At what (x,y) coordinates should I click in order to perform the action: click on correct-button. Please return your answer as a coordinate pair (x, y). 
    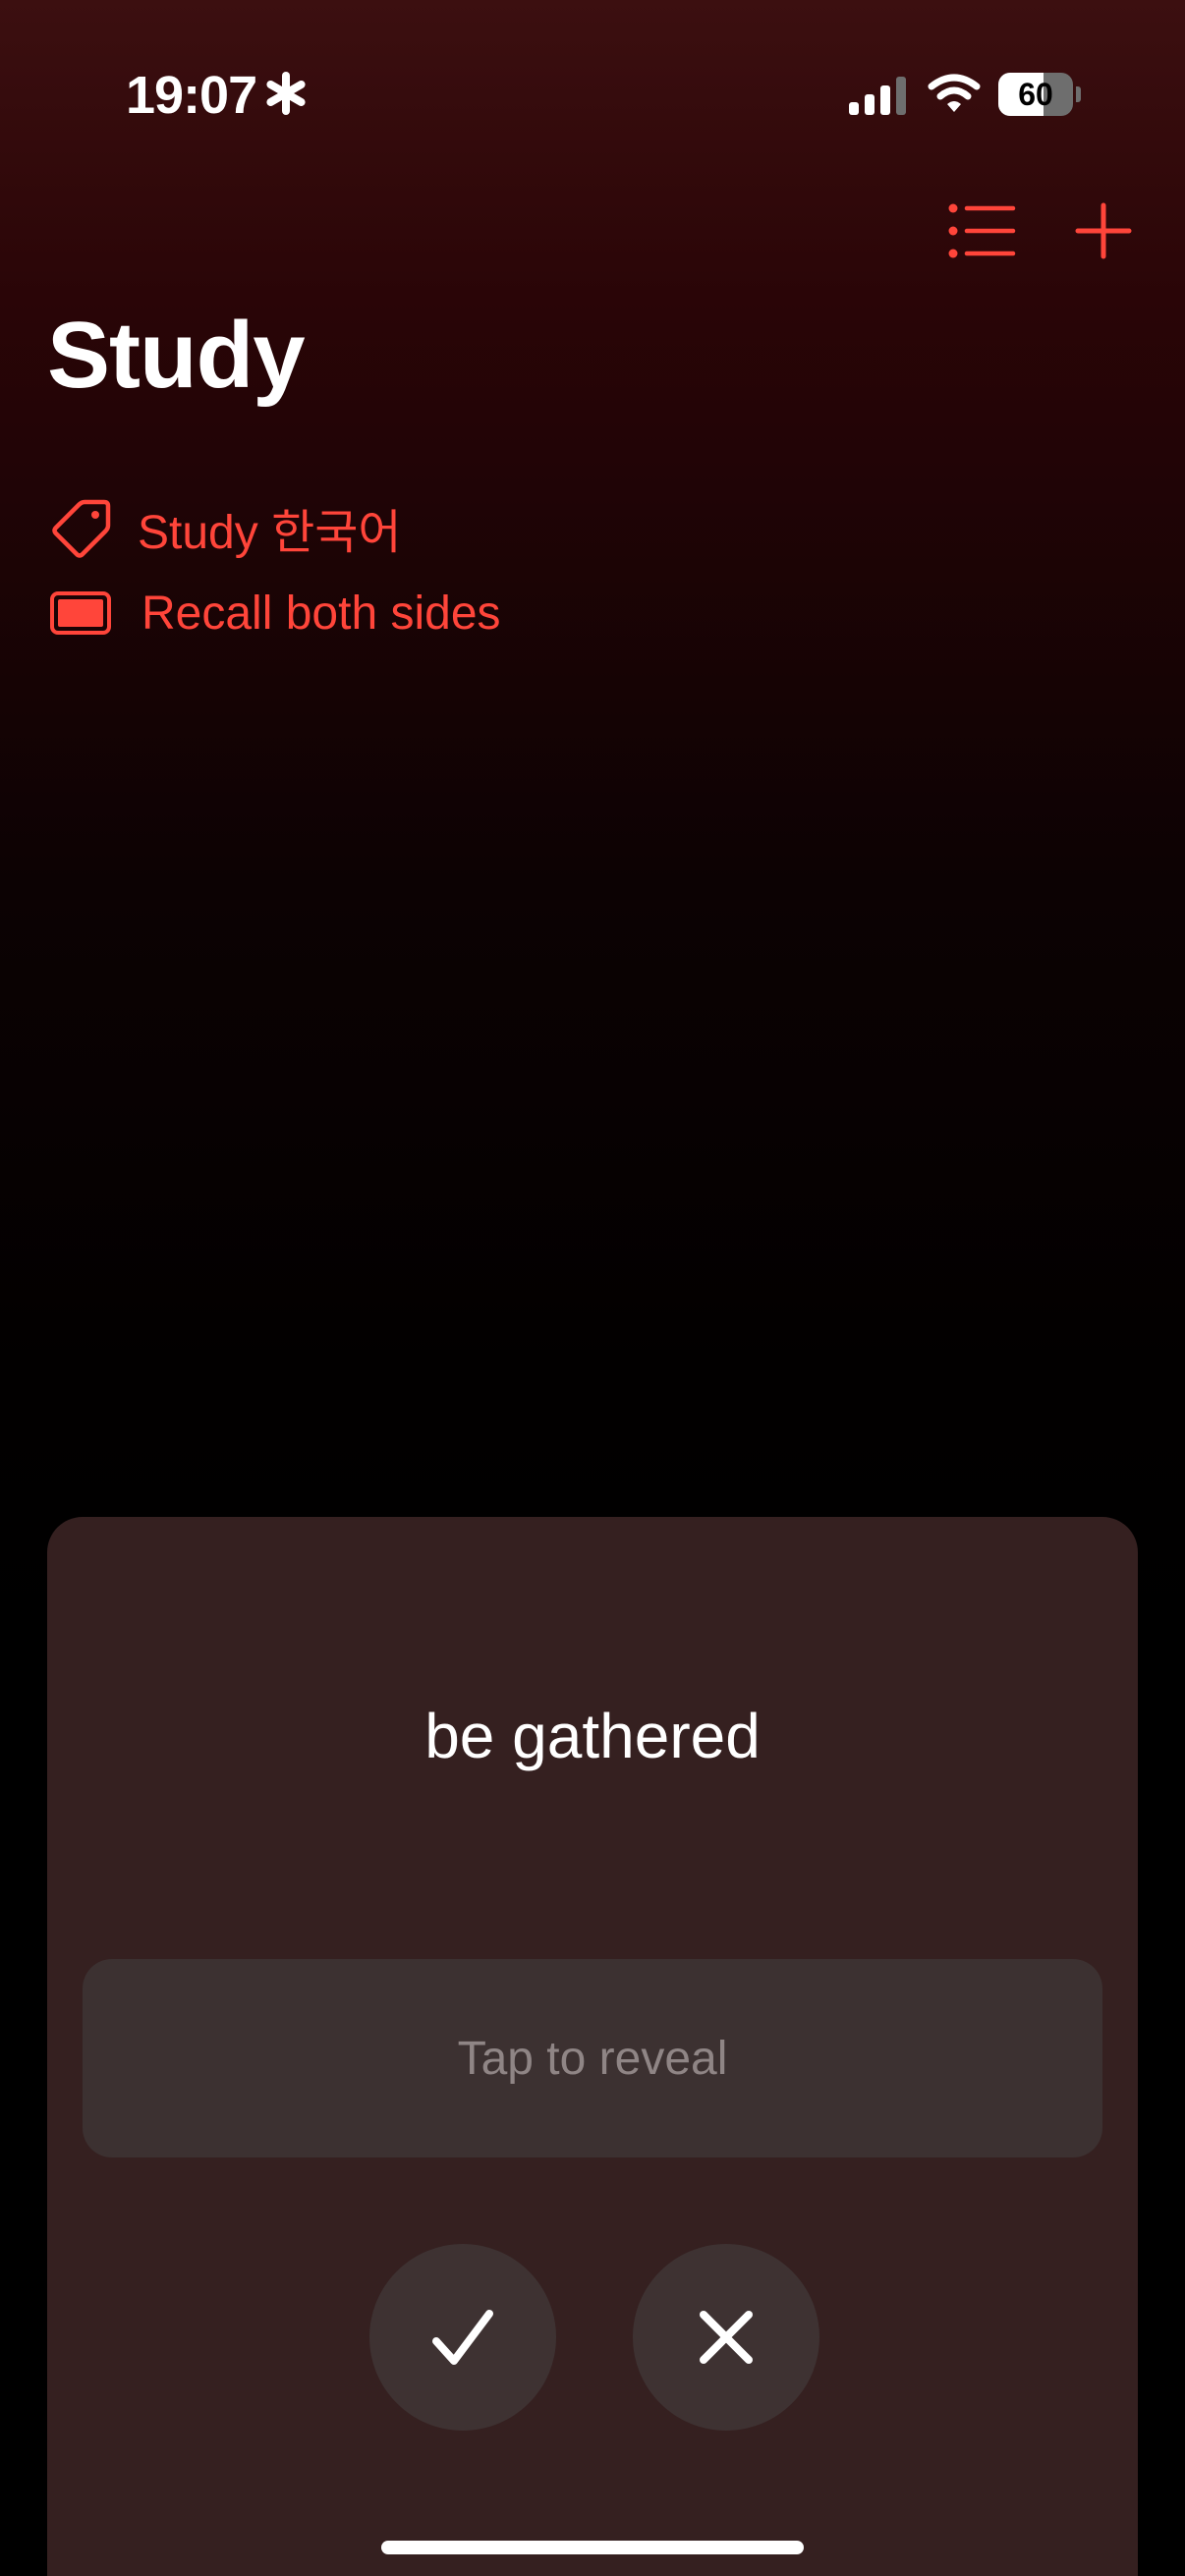
    Looking at the image, I should click on (463, 2337).